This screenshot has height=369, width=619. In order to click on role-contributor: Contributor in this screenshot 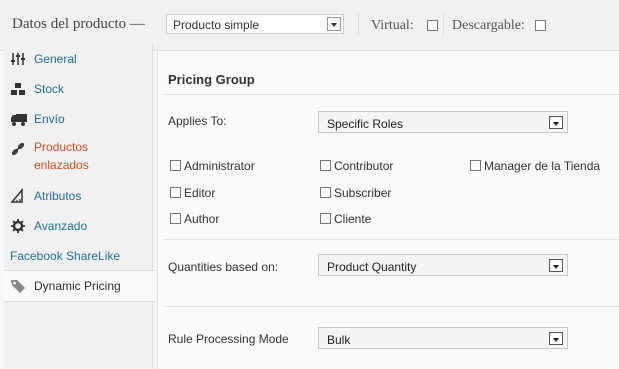, I will do `click(356, 166)`.